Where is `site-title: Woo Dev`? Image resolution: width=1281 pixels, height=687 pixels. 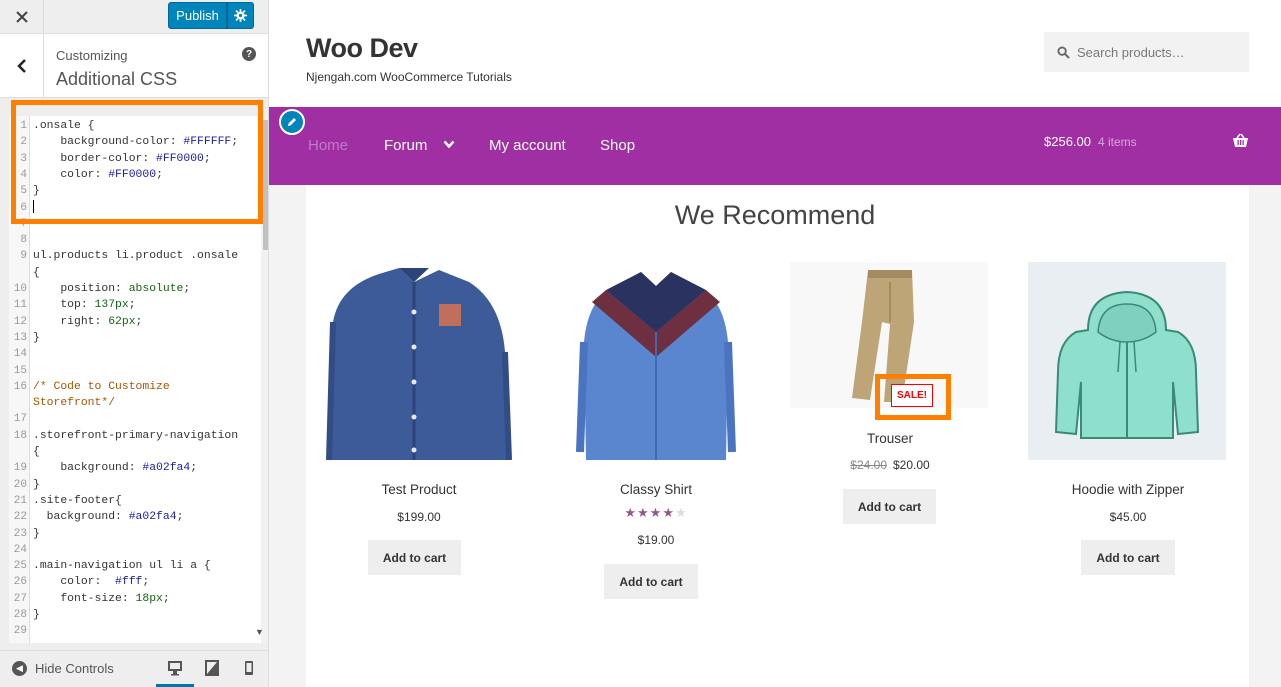 site-title: Woo Dev is located at coordinates (362, 48).